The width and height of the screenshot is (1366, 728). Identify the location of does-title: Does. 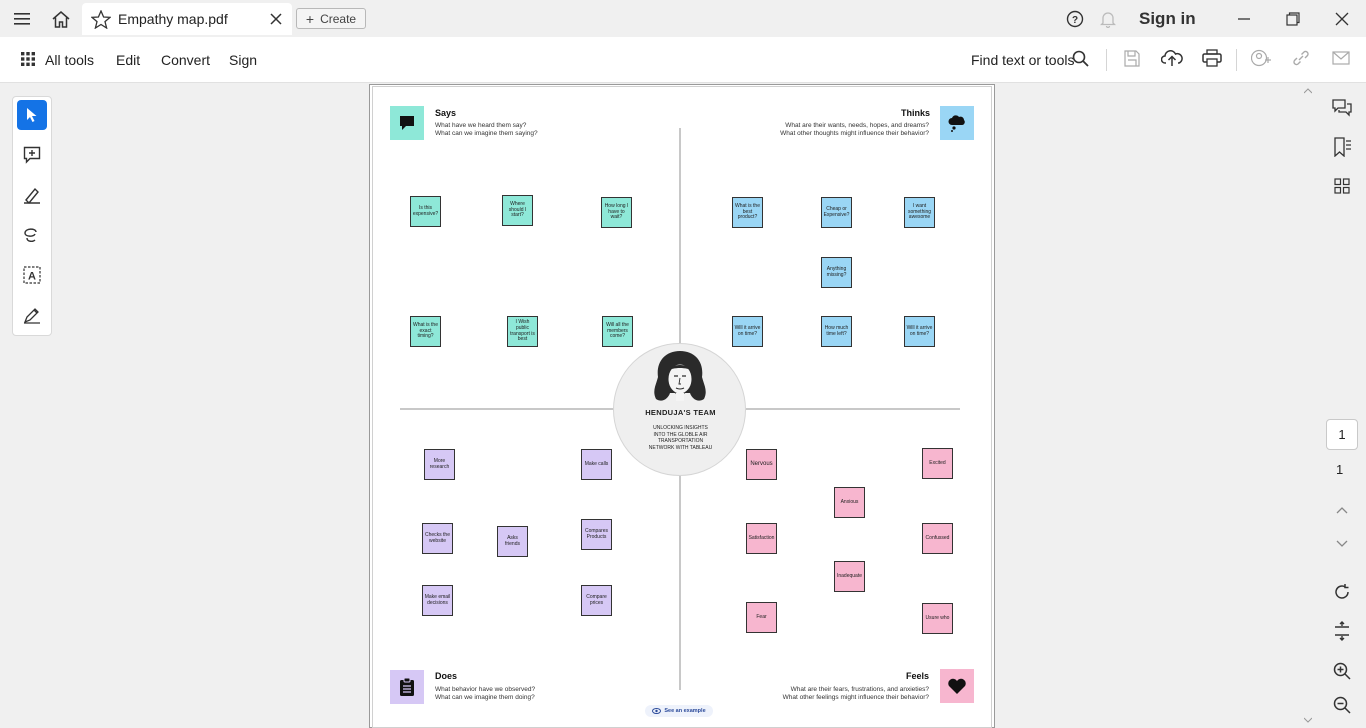
(446, 676).